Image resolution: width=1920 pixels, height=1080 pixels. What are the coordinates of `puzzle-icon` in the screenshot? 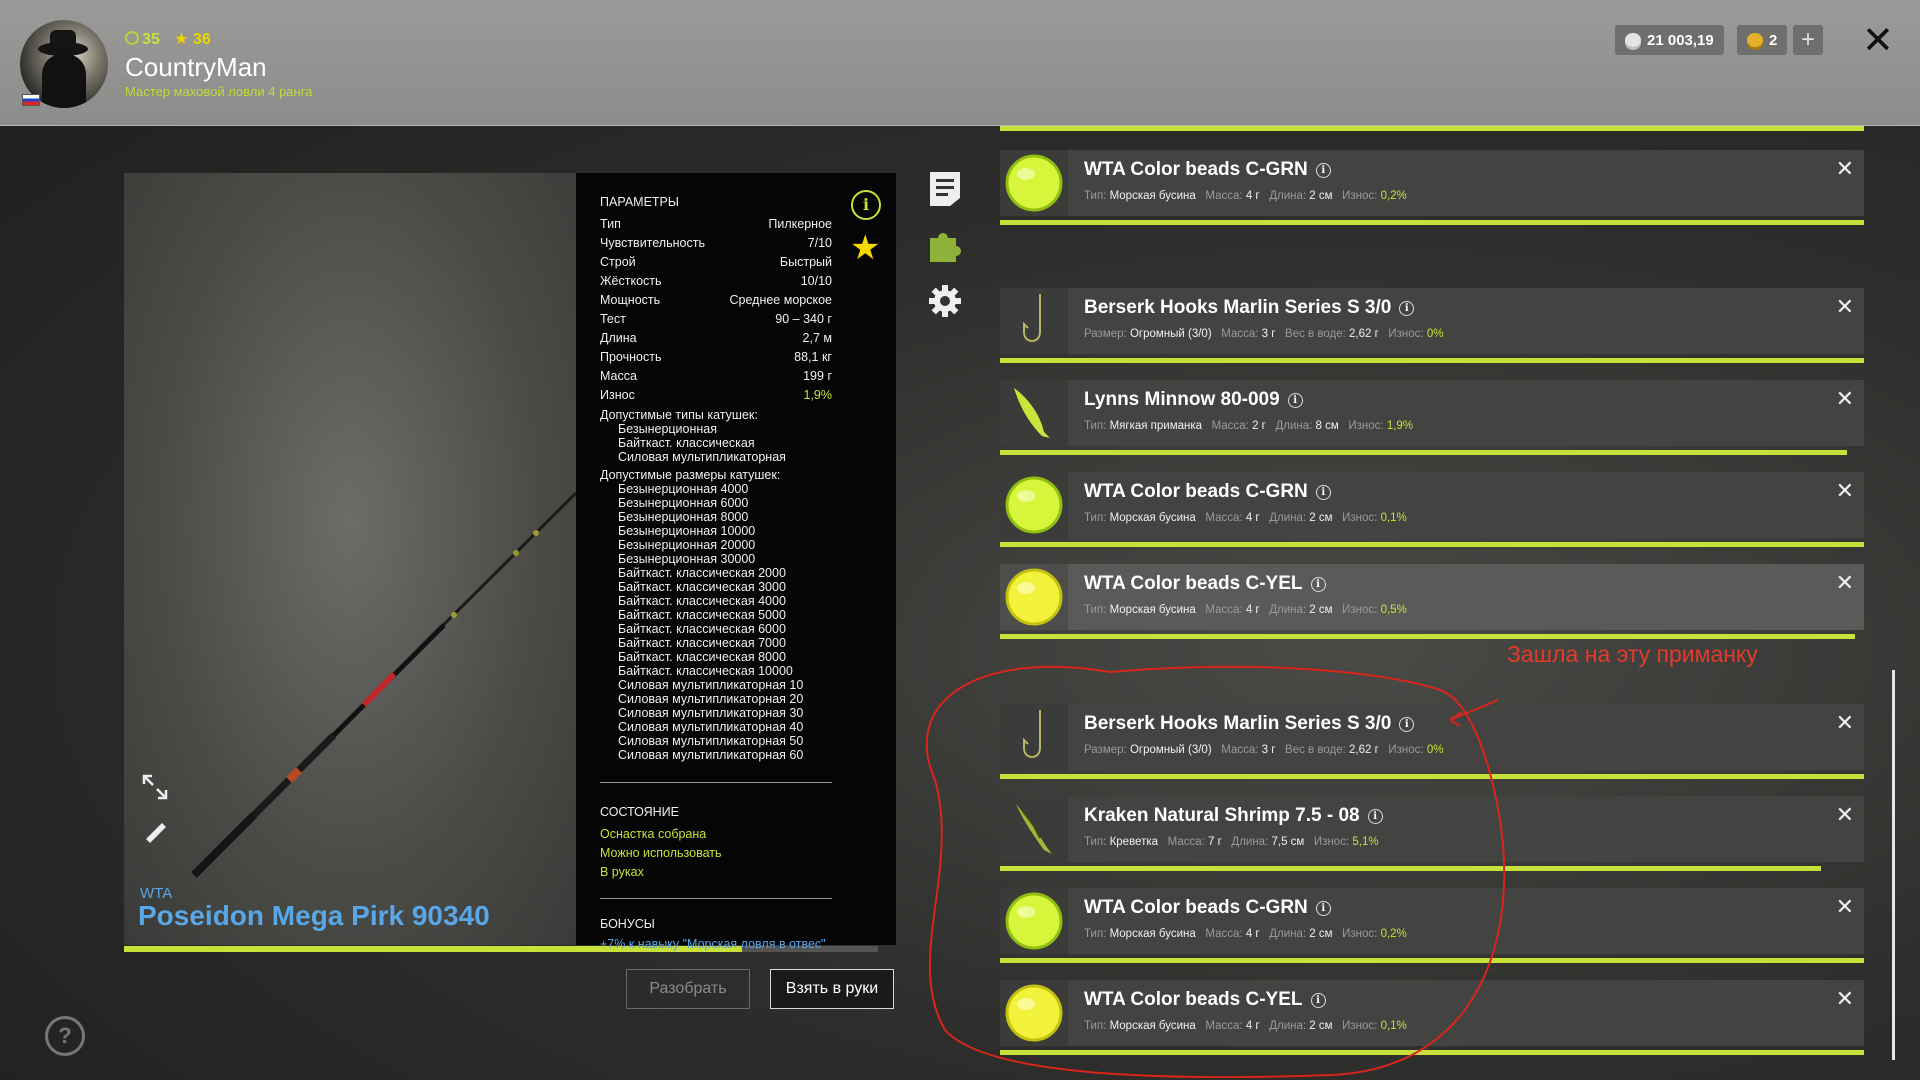 It's located at (945, 245).